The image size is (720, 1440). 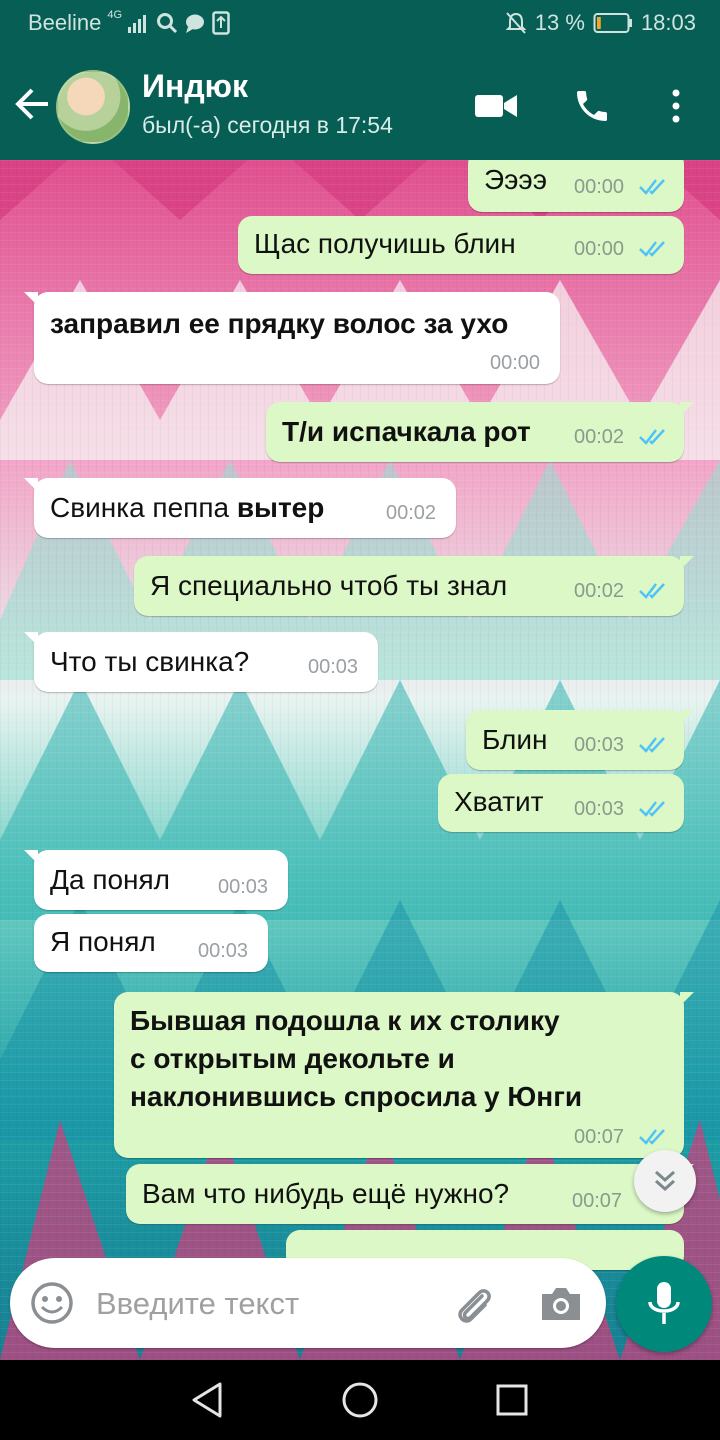 I want to click on message-bubble-outgoing: Хватит 00:03, so click(x=561, y=803).